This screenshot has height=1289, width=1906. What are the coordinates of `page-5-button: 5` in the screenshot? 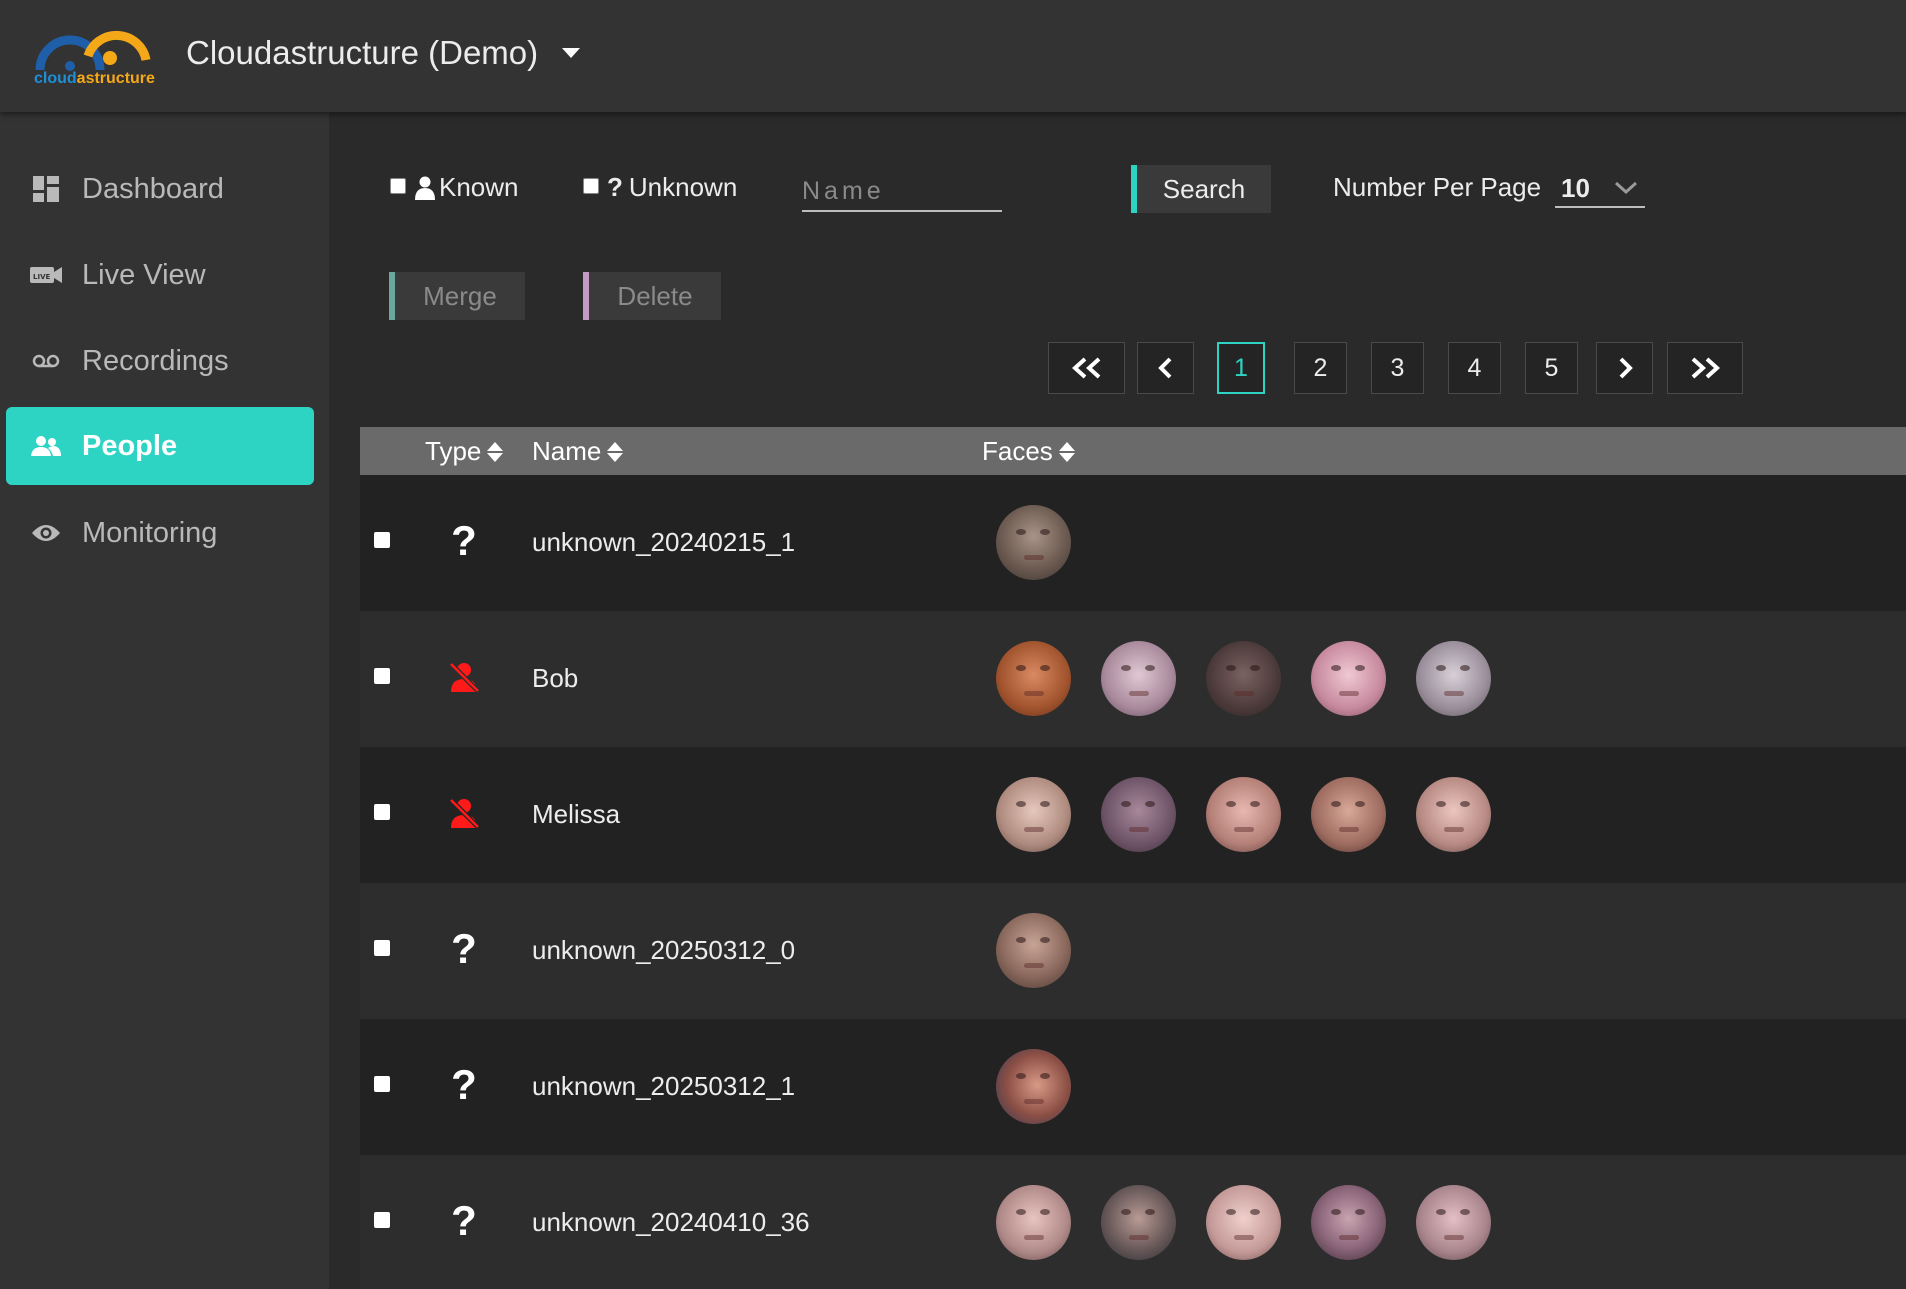 It's located at (1551, 368).